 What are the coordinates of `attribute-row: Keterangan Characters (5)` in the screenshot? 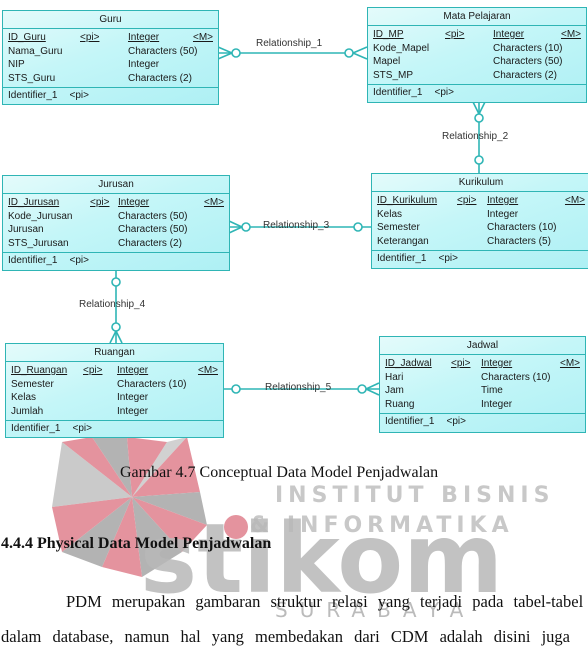 It's located at (481, 242).